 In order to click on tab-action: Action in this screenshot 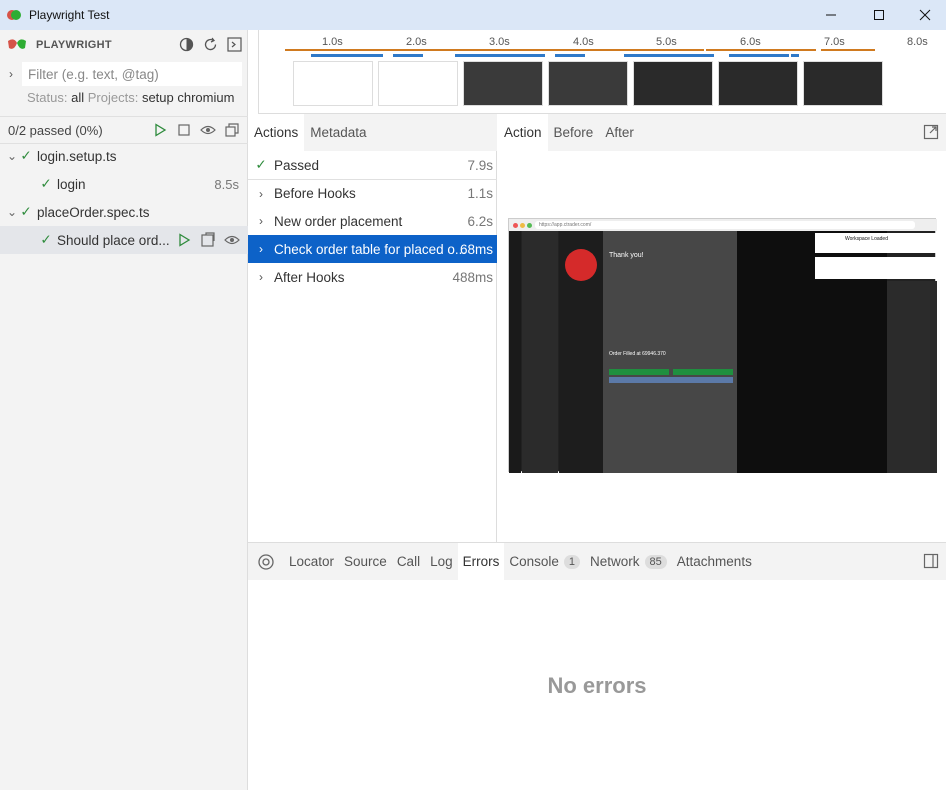, I will do `click(523, 132)`.